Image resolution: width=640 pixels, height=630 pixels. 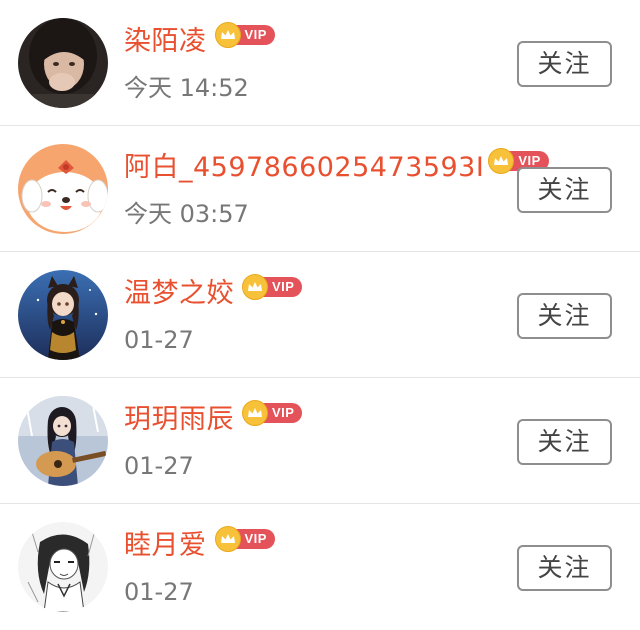 I want to click on name-line: 阿白_4597866025473593I VIP, so click(x=336, y=168).